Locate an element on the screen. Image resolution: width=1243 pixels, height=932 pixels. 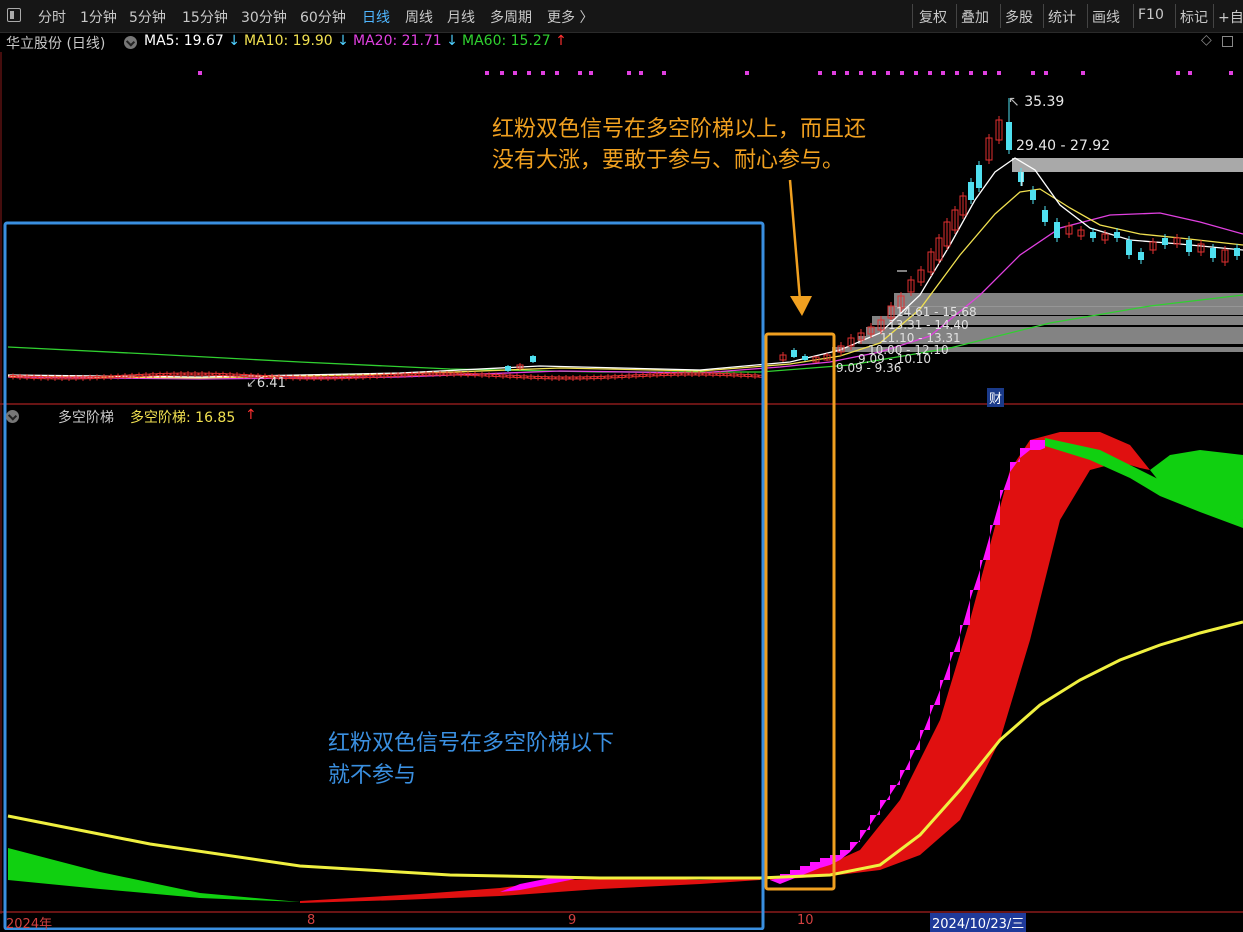
orange-arrow-shaft is located at coordinates (795, 240).